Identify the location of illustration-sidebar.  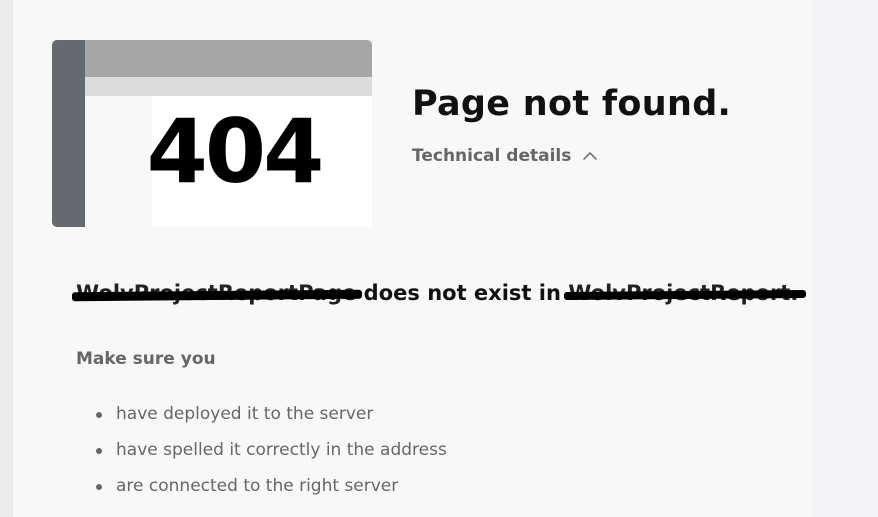
(68, 133).